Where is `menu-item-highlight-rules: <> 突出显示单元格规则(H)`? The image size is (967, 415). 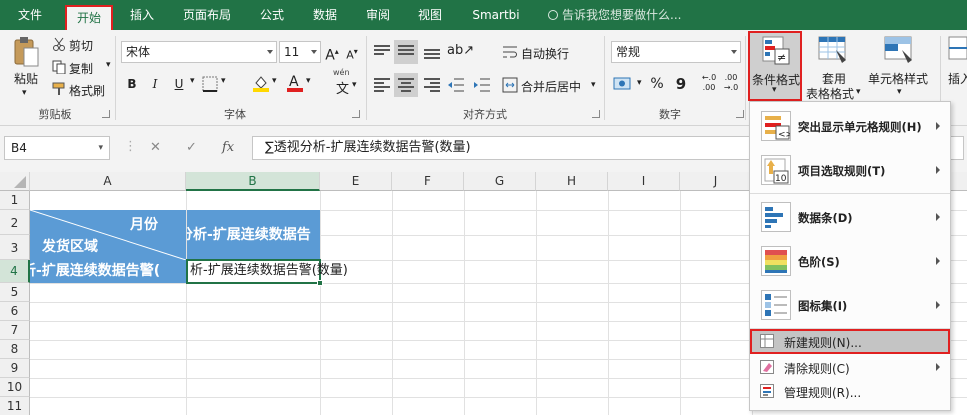 menu-item-highlight-rules: <> 突出显示单元格规则(H) is located at coordinates (850, 126).